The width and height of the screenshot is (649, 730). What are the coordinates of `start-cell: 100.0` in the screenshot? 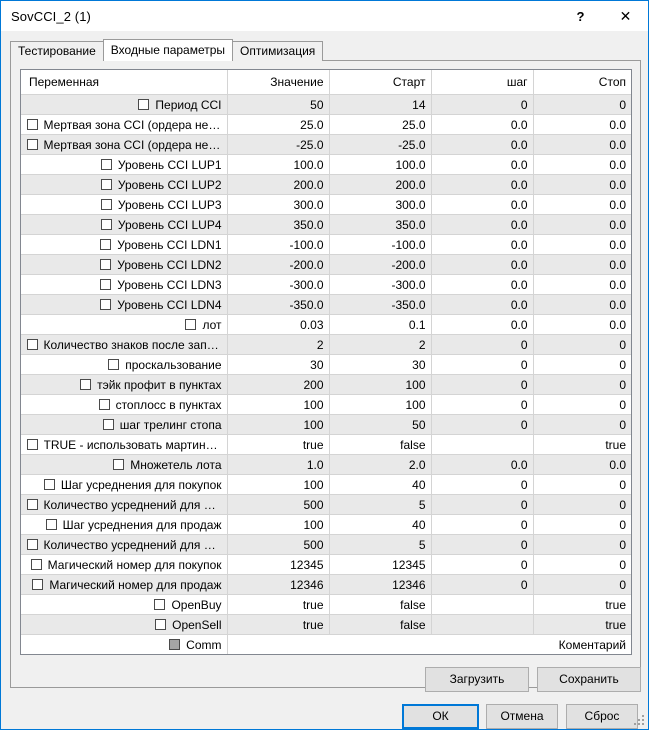 It's located at (380, 164).